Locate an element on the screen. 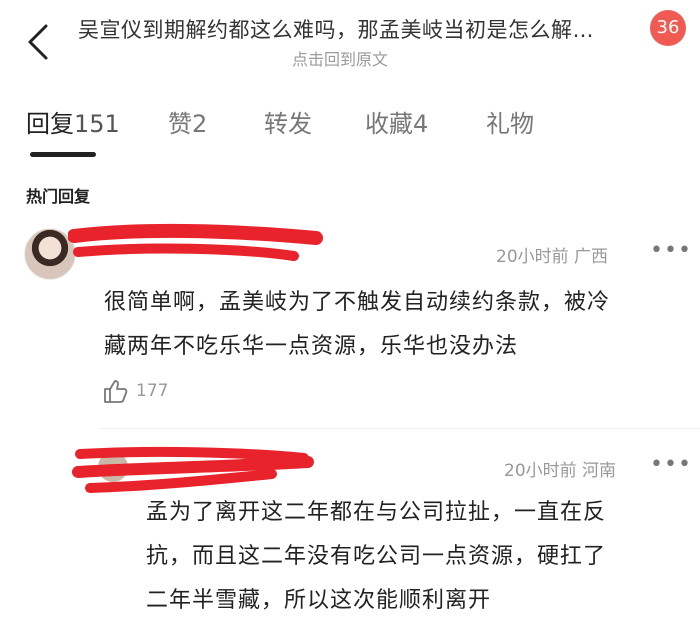 The image size is (700, 623). tab-gifts: 礼物 is located at coordinates (510, 121).